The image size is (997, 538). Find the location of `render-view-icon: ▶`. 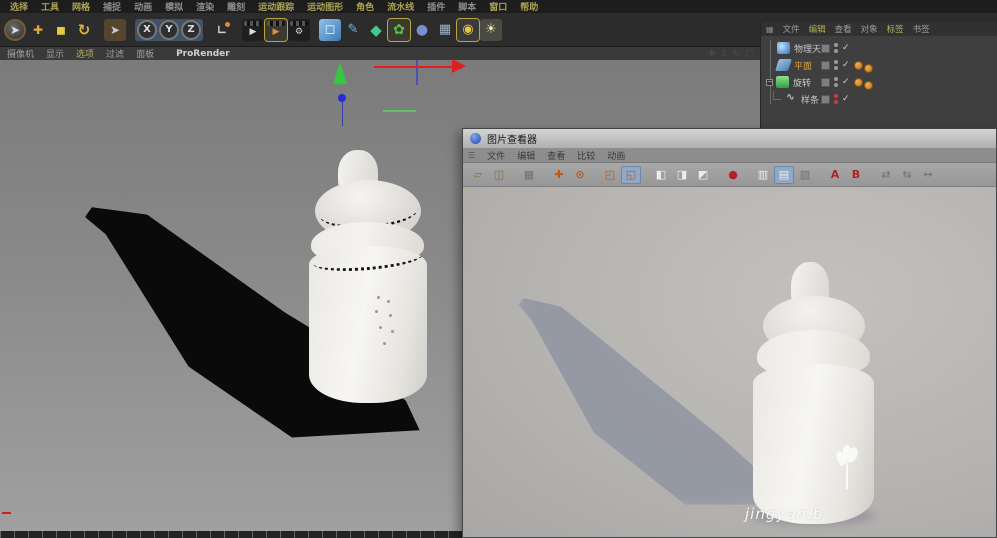

render-view-icon: ▶ is located at coordinates (253, 29).